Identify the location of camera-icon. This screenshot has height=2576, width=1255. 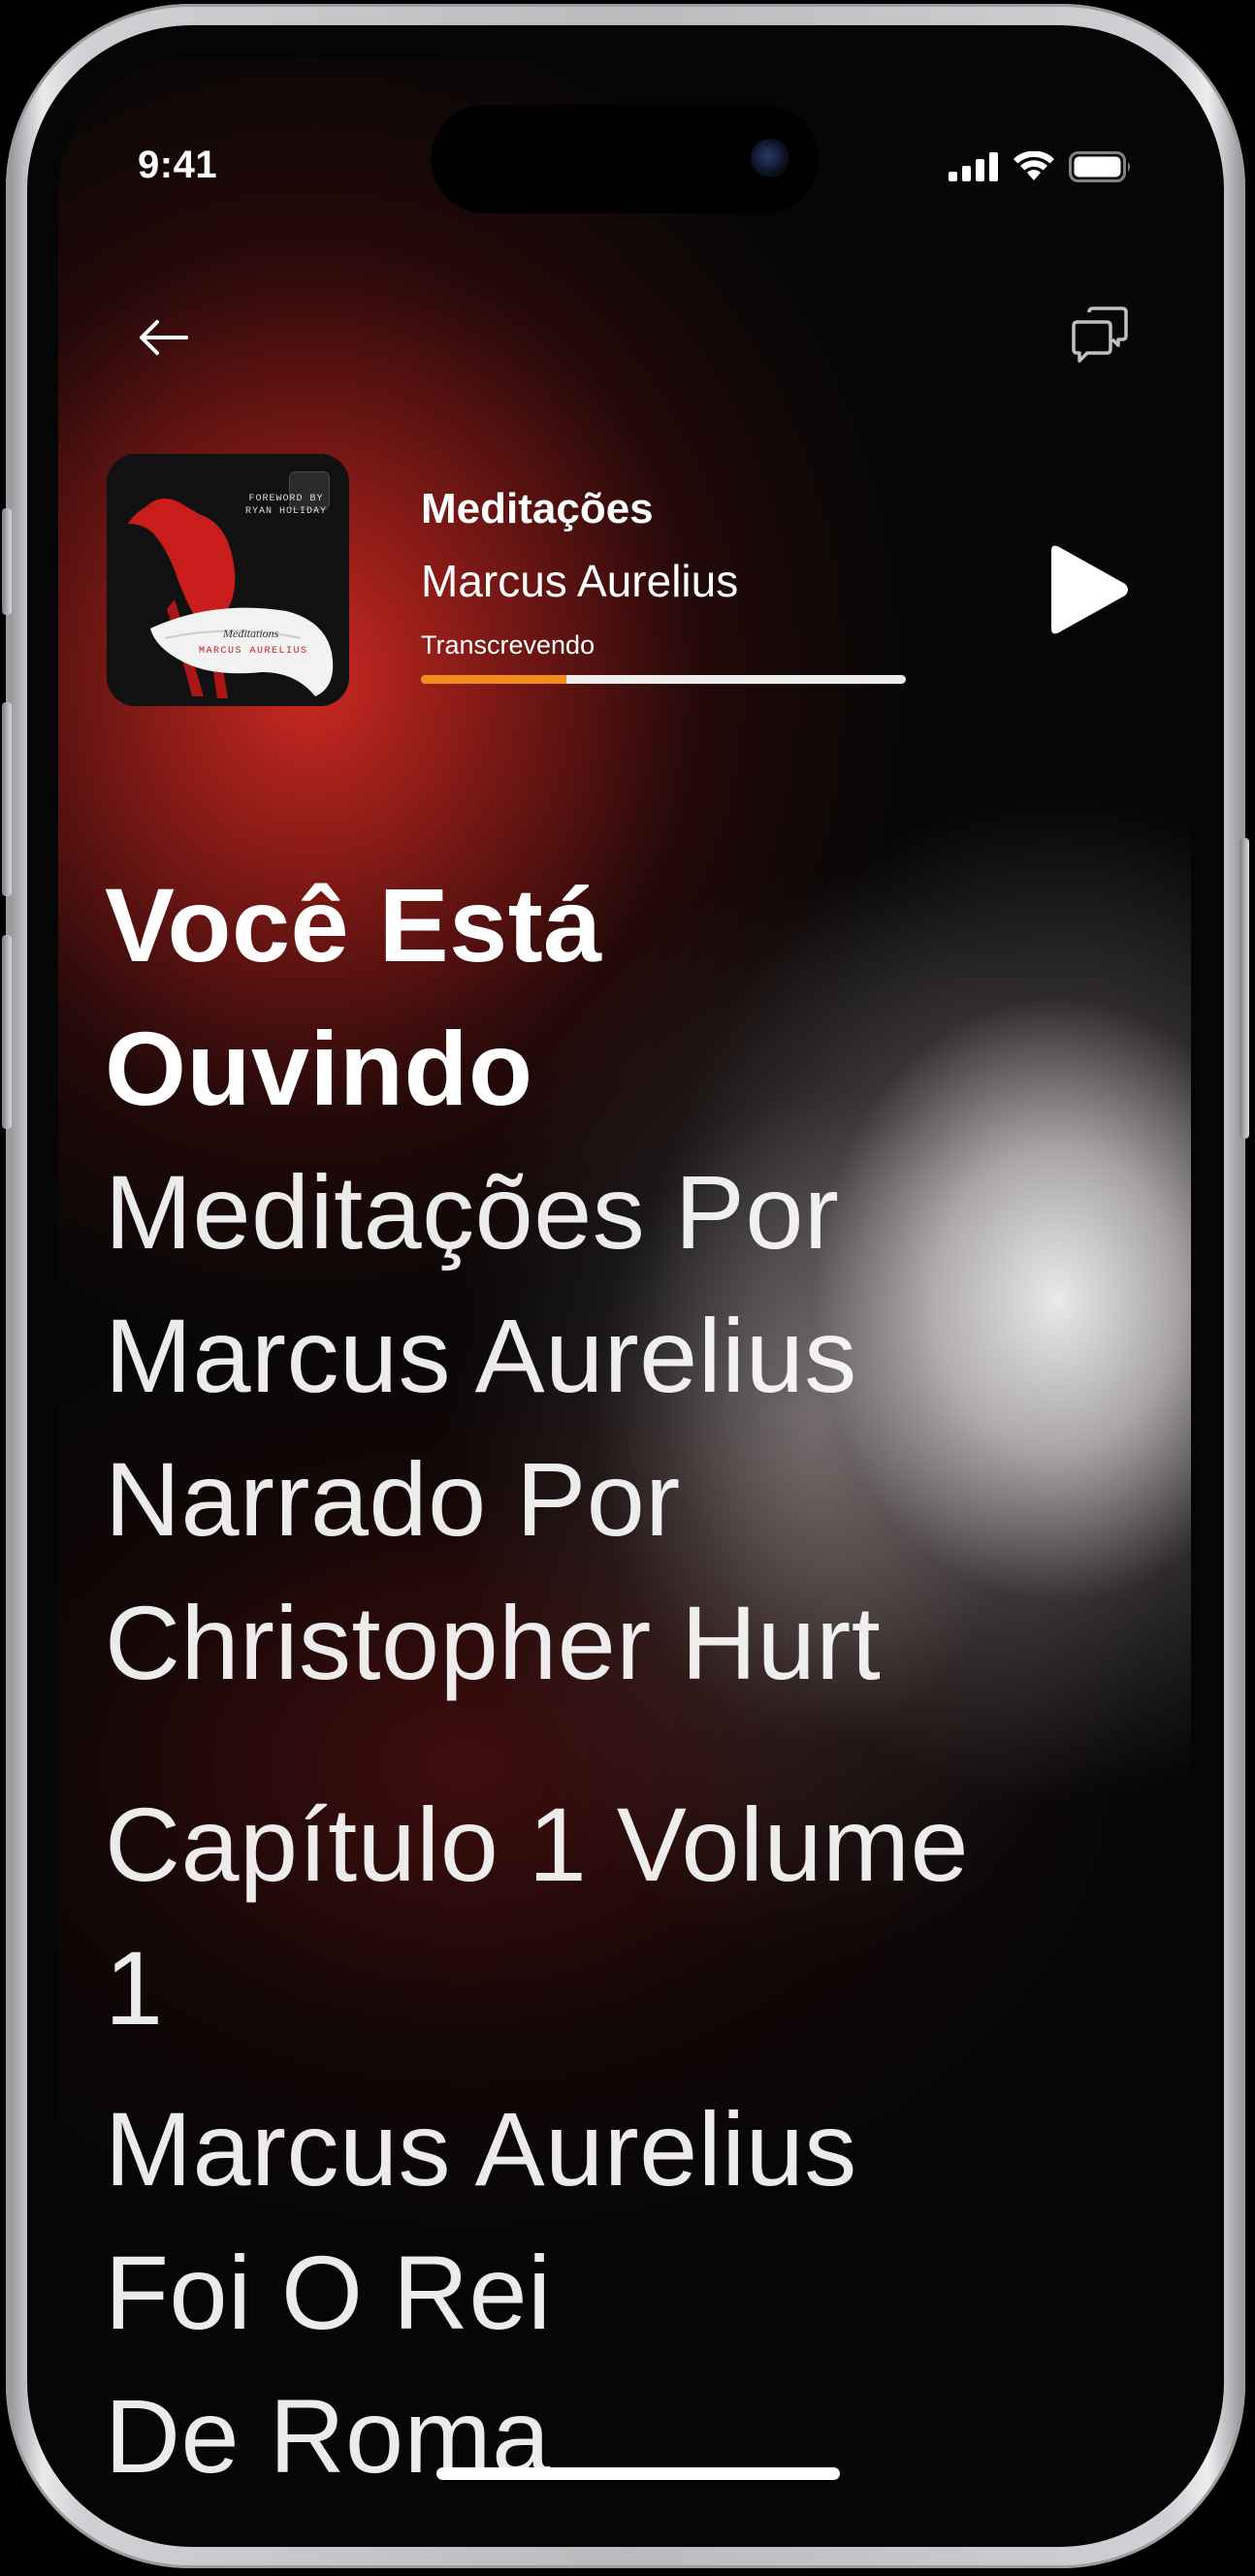
(770, 158).